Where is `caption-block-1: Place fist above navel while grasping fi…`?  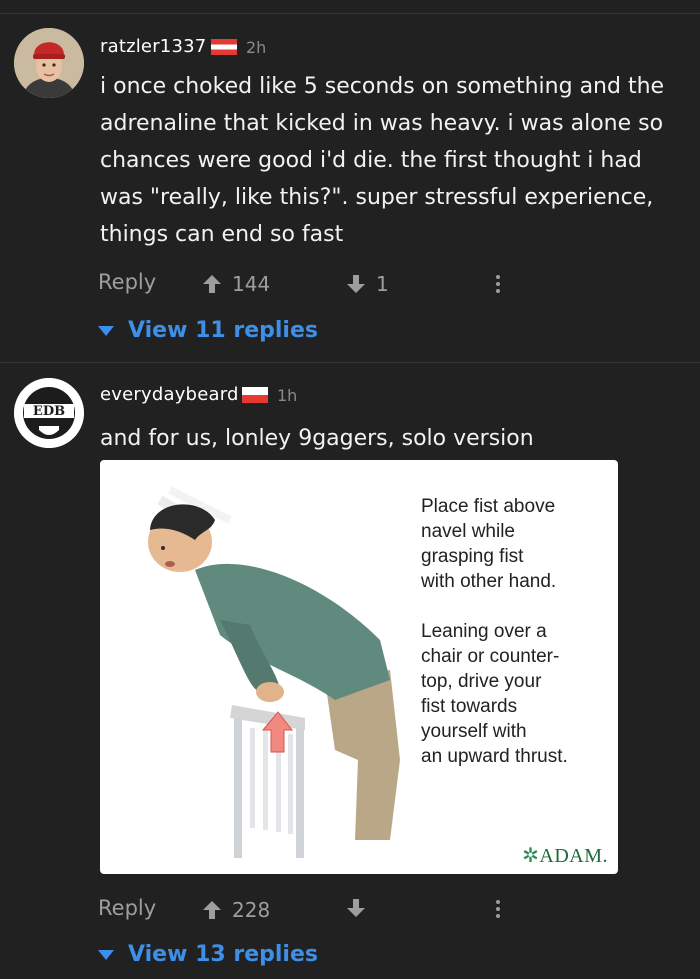
caption-block-1: Place fist above navel while grasping fi… is located at coordinates (488, 544).